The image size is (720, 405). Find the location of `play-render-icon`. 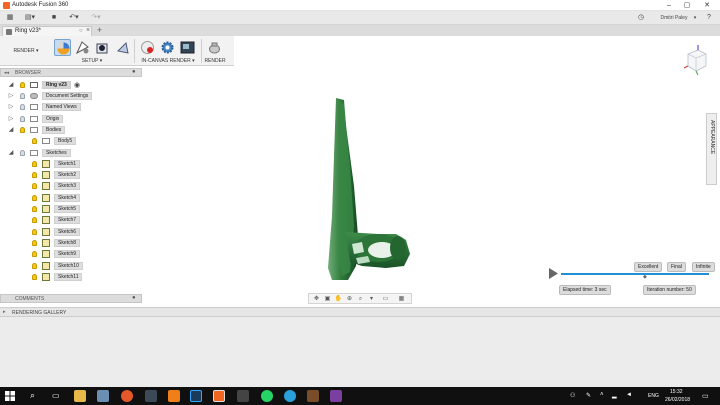

play-render-icon is located at coordinates (553, 273).